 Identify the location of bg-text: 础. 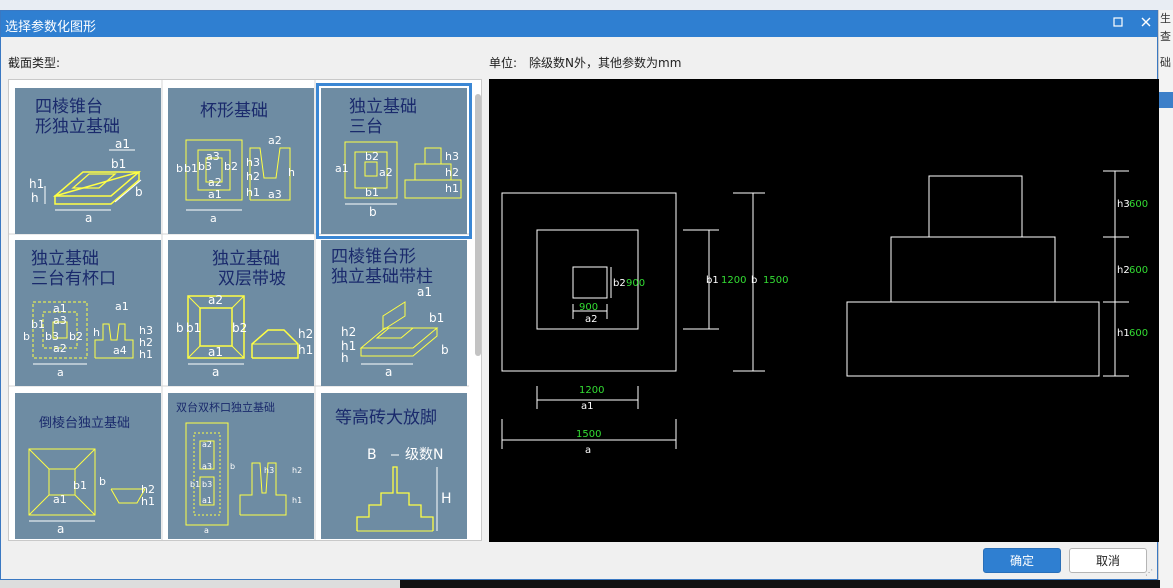
(1165, 62).